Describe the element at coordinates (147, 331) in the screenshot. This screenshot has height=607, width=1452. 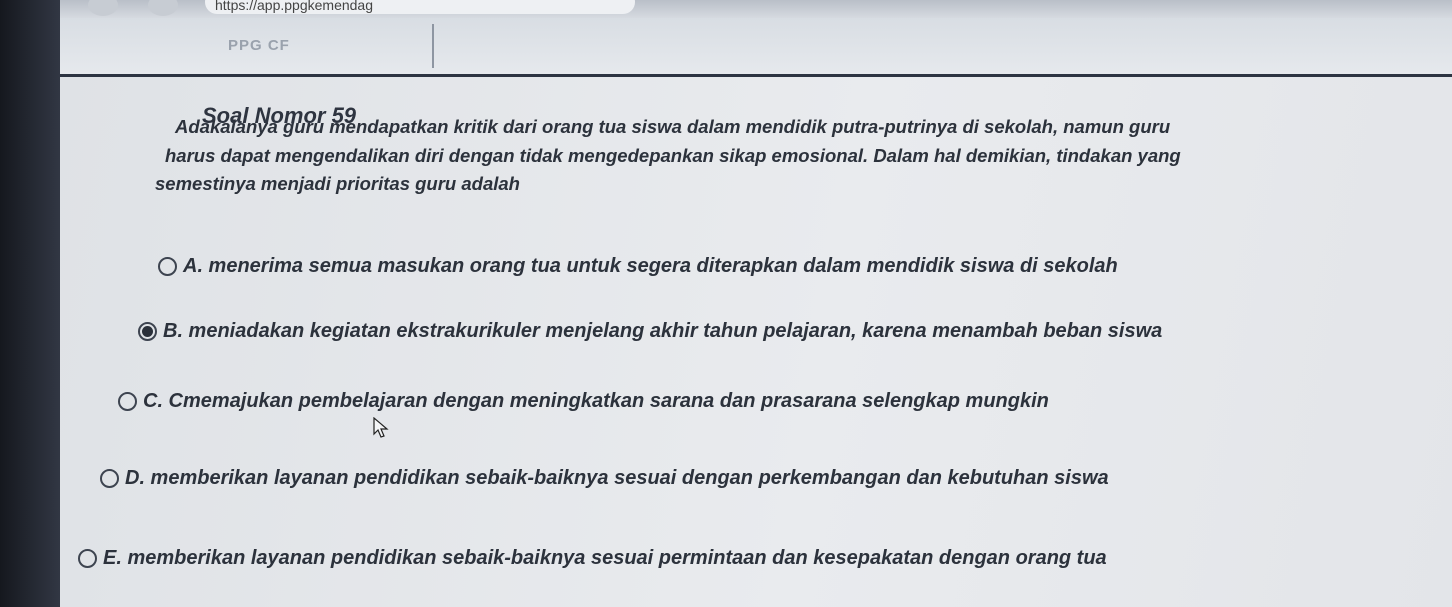
I see `radio-button-selected` at that location.